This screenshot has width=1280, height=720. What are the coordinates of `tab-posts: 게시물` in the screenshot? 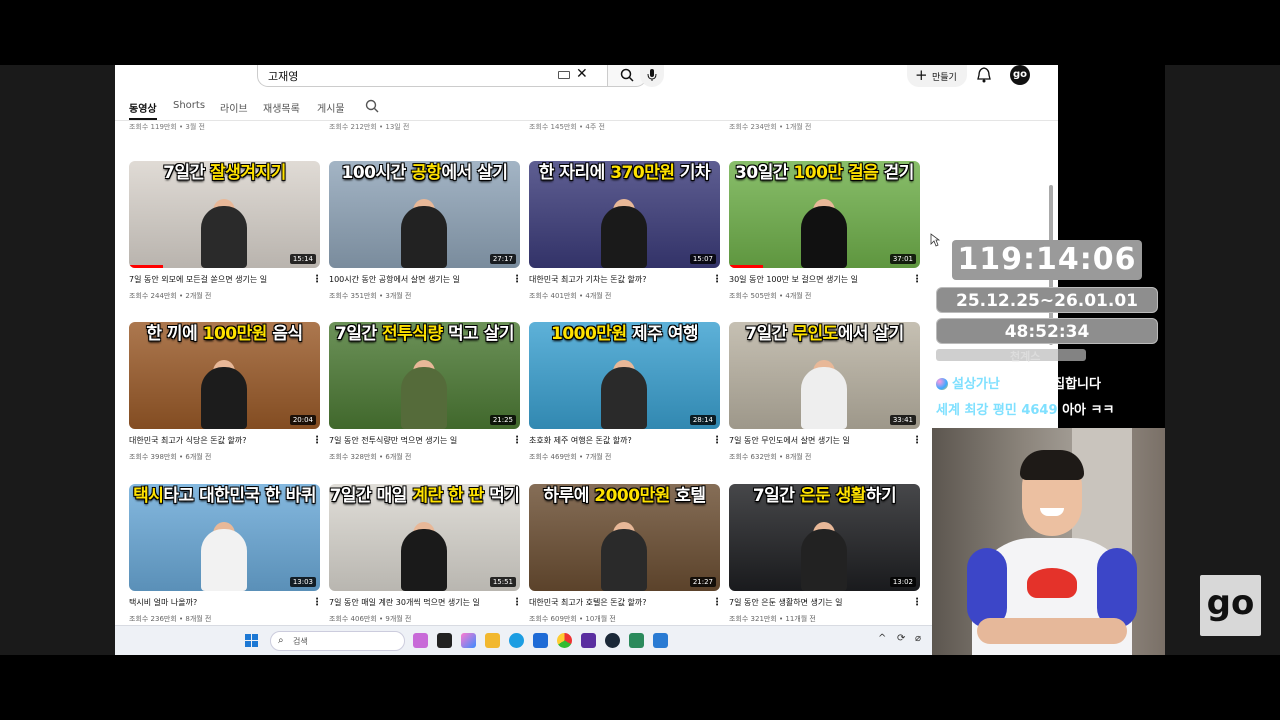 It's located at (331, 107).